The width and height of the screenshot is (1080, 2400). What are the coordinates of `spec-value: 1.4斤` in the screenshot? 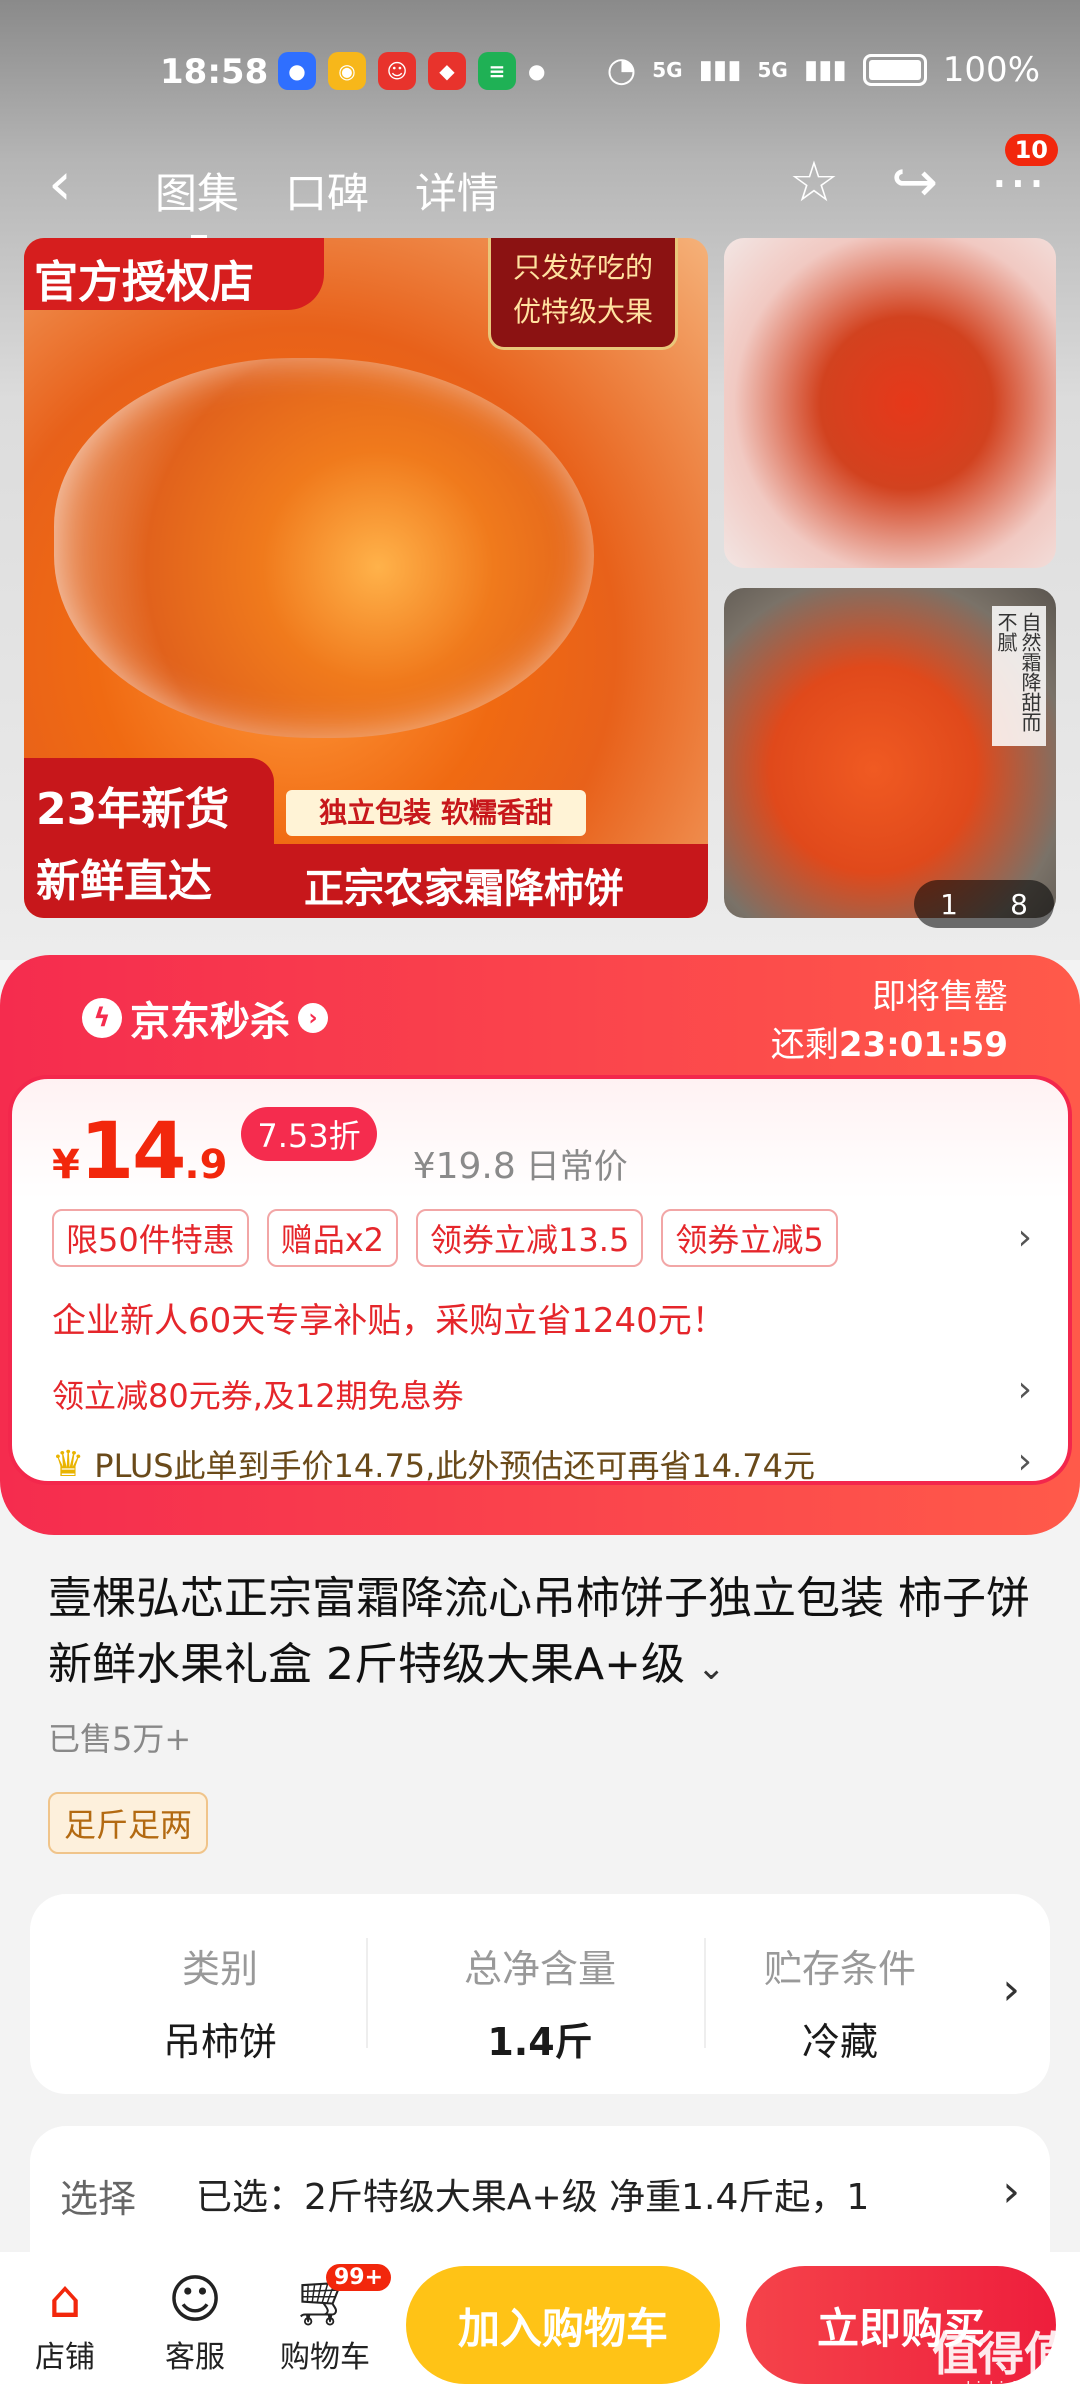 It's located at (540, 2042).